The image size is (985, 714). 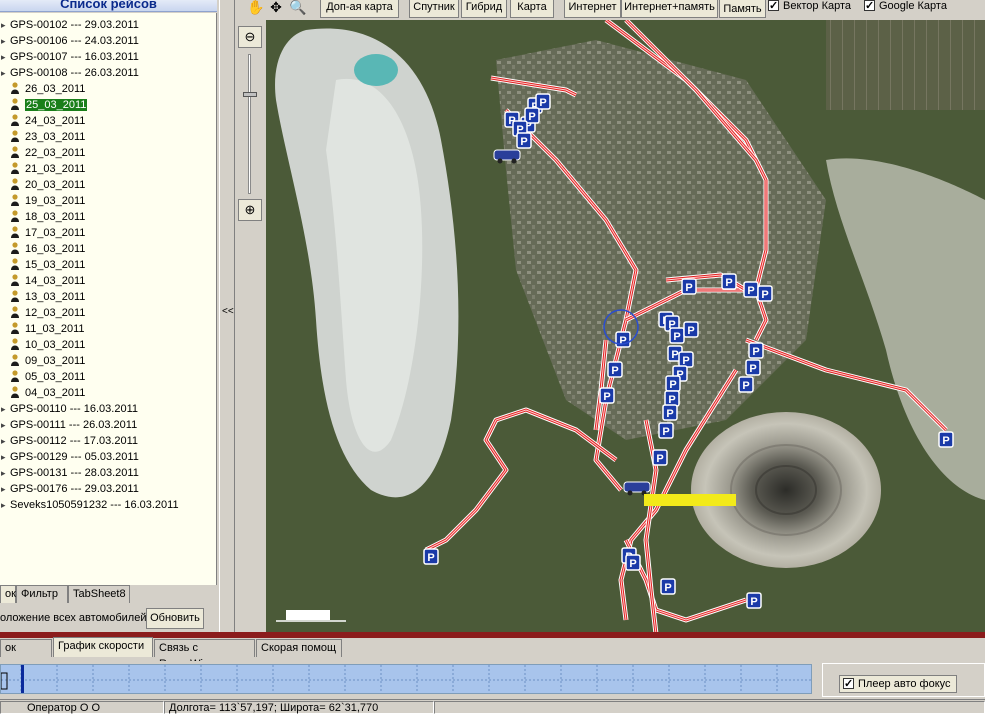 What do you see at coordinates (359, 9) in the screenshot?
I see `extra-map-button: Доп-ая карта` at bounding box center [359, 9].